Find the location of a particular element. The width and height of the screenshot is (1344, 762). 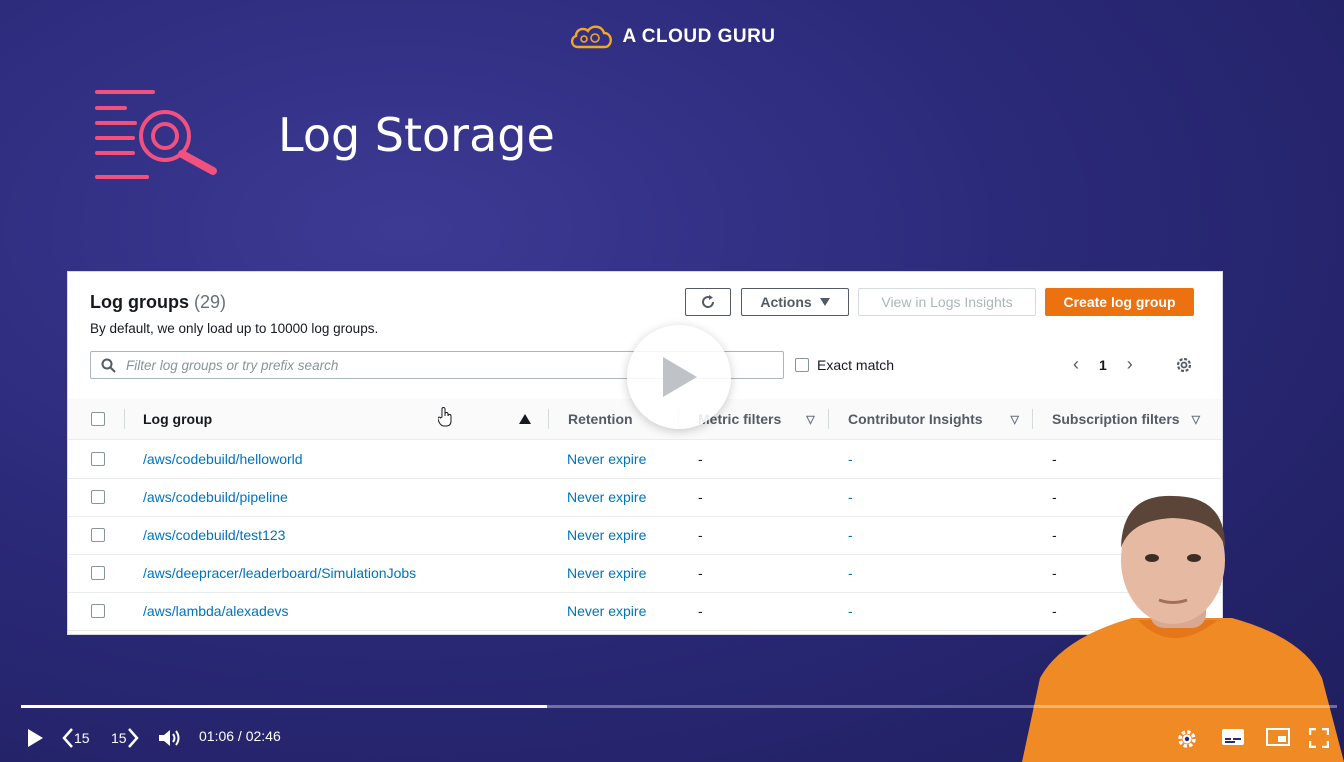

panel-title: Log groups (29) is located at coordinates (234, 302).